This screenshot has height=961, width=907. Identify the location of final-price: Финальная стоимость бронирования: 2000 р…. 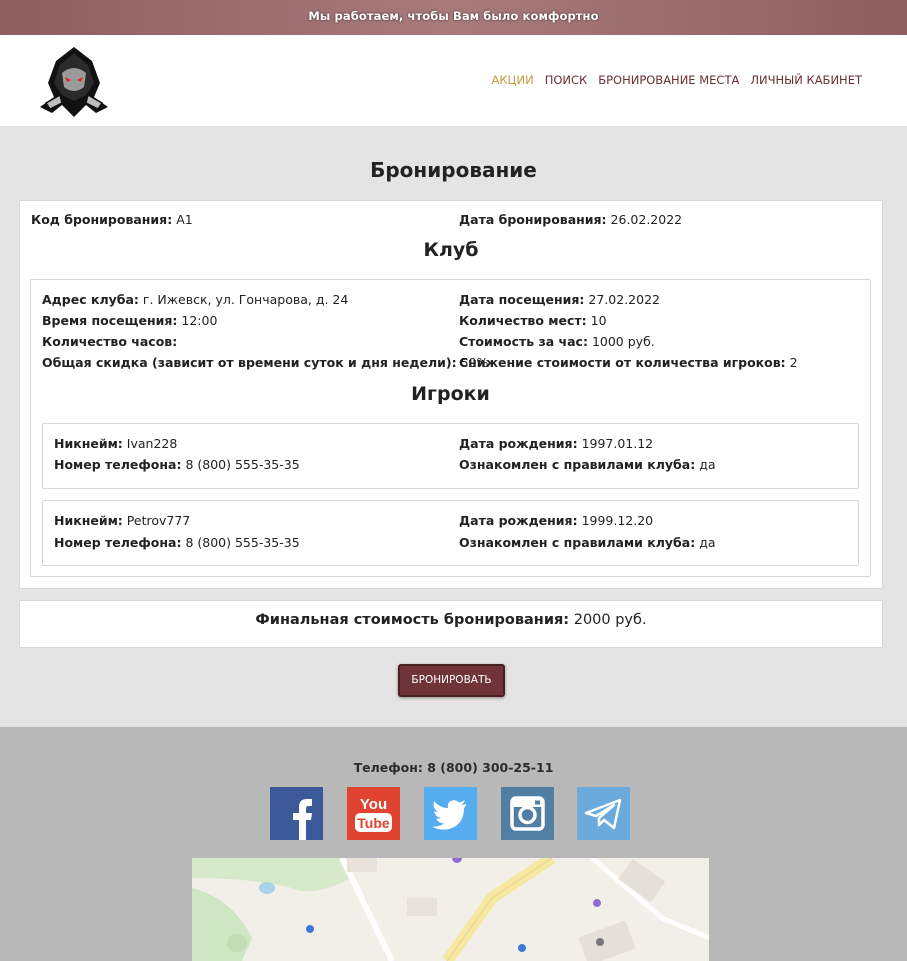
(451, 620).